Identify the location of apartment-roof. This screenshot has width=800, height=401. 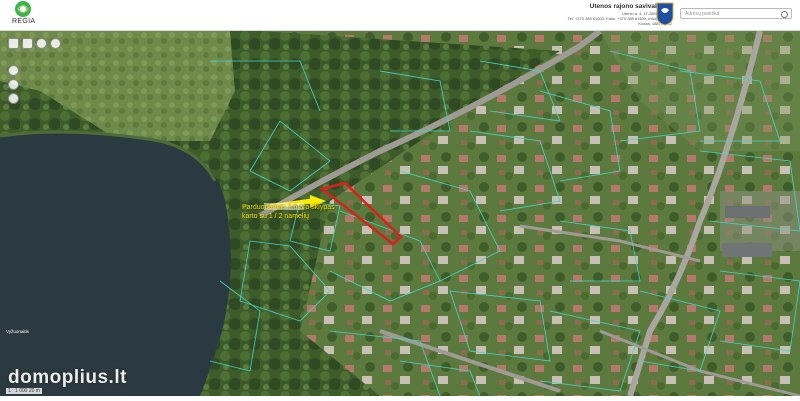
(747, 212).